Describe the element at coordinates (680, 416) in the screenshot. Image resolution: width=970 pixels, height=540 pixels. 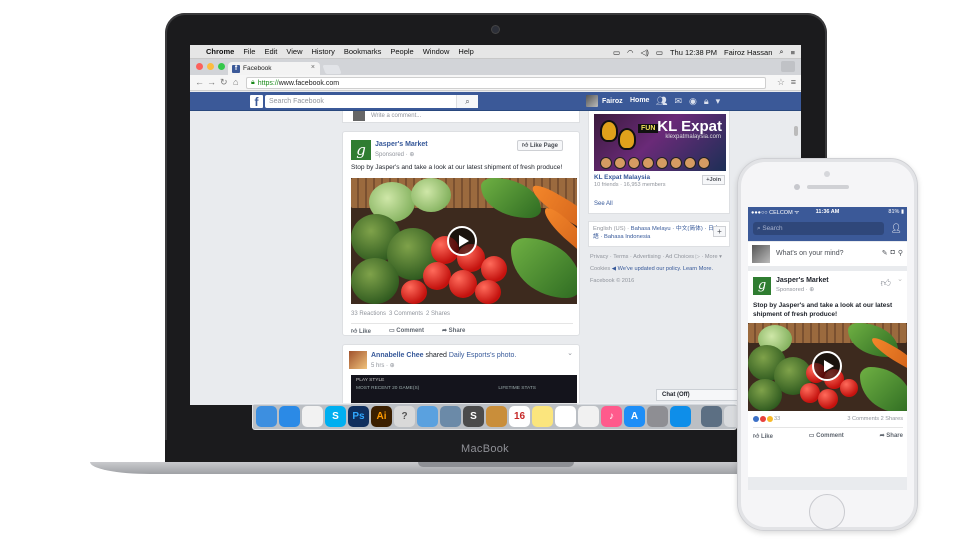
I see `teamviewer-icon` at that location.